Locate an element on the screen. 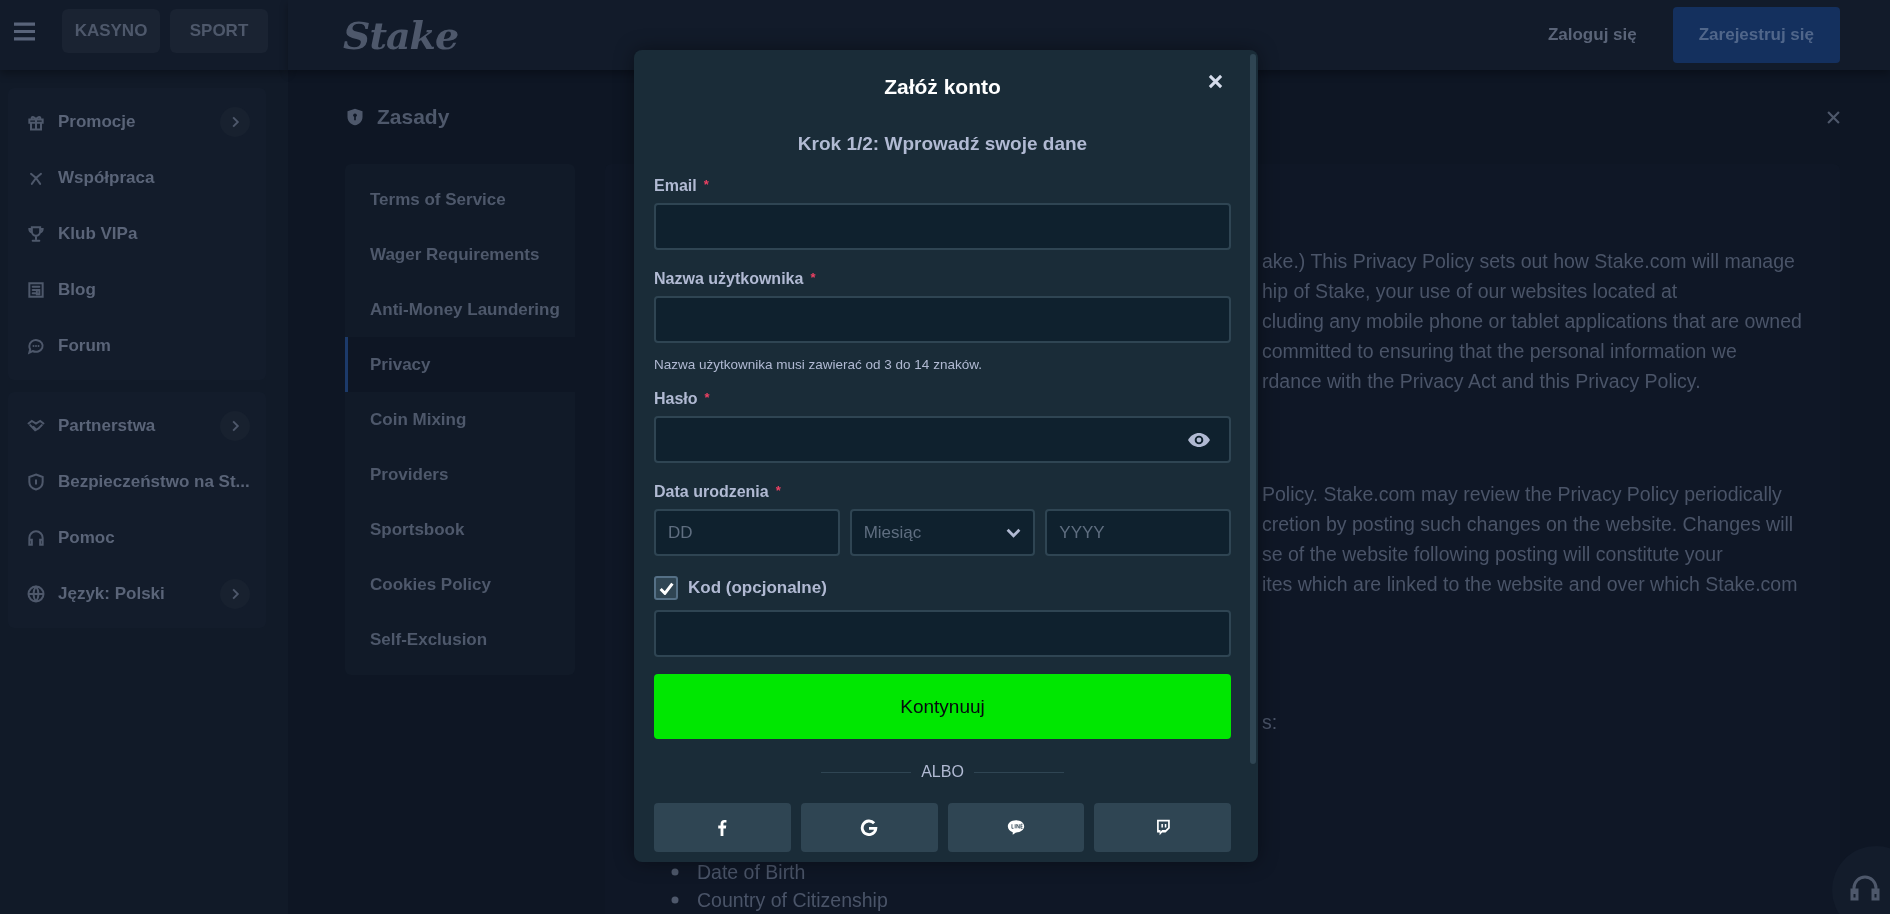 This screenshot has height=914, width=1890. policy-text: s: is located at coordinates (1270, 722).